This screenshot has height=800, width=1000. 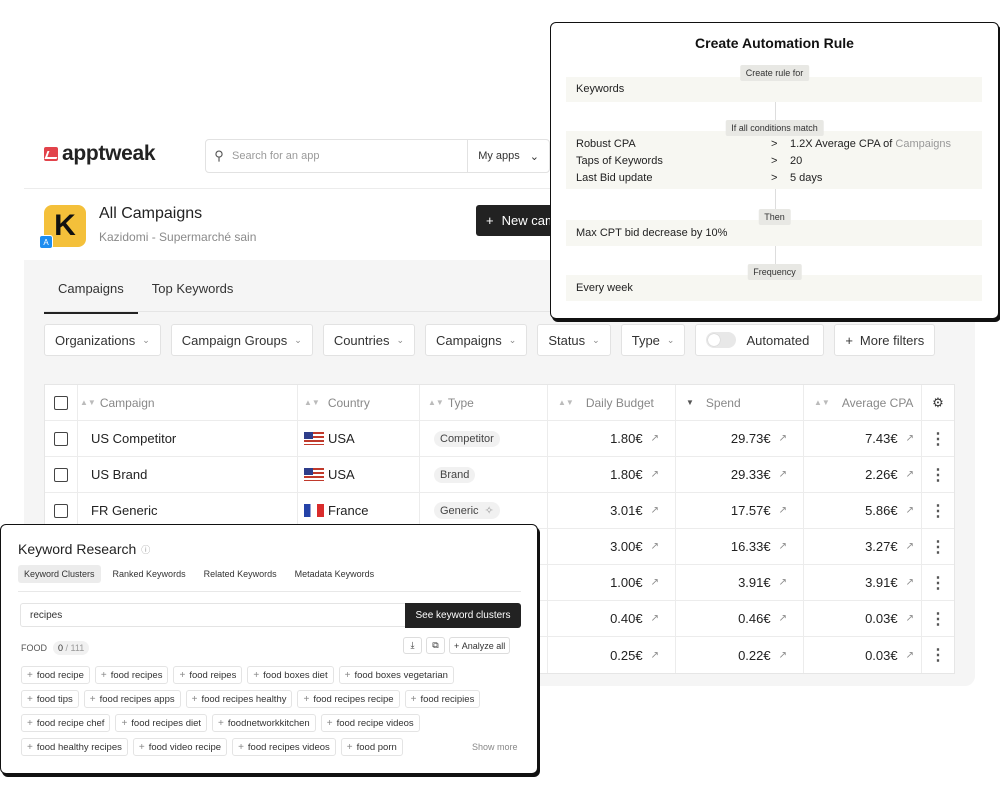 What do you see at coordinates (239, 699) in the screenshot?
I see `keyword-chip: + food recipes healthy` at bounding box center [239, 699].